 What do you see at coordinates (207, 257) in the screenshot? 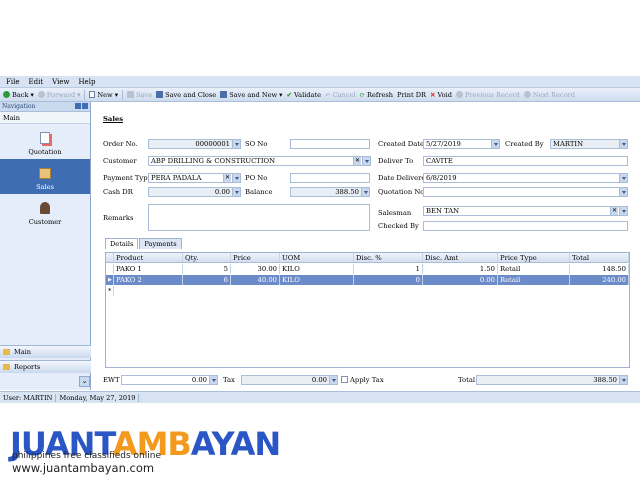
I see `column-header-qty: Qty.` at bounding box center [207, 257].